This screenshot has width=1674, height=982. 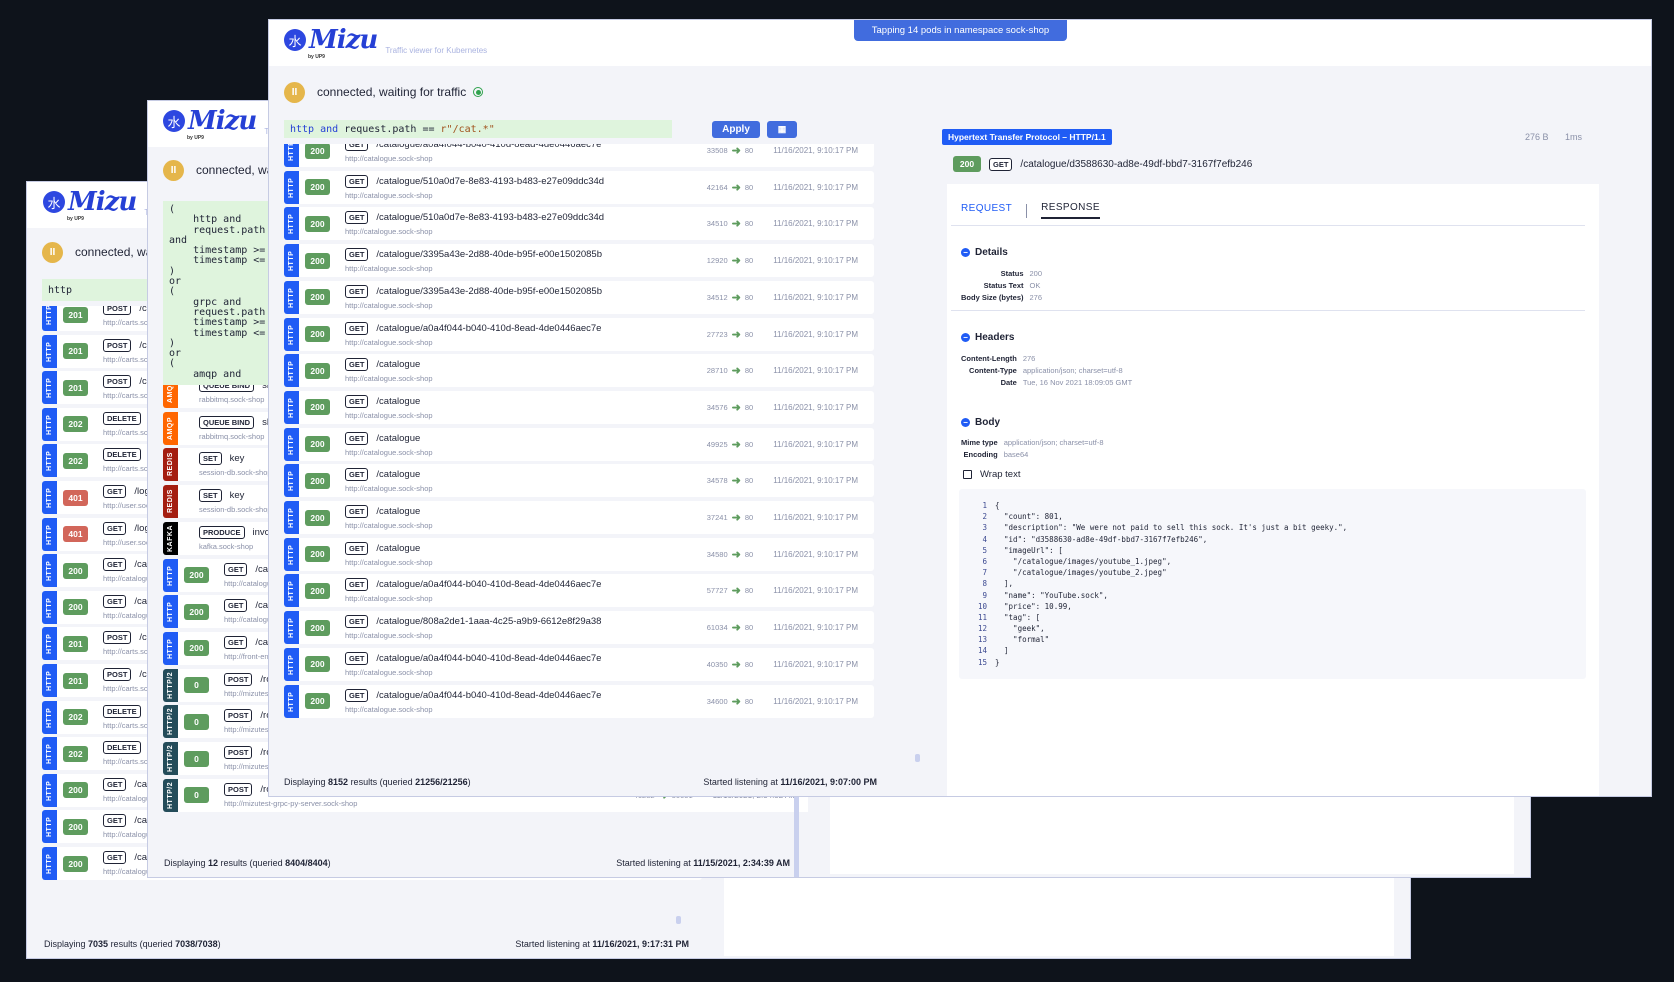 I want to click on tab-separator, so click(x=1027, y=210).